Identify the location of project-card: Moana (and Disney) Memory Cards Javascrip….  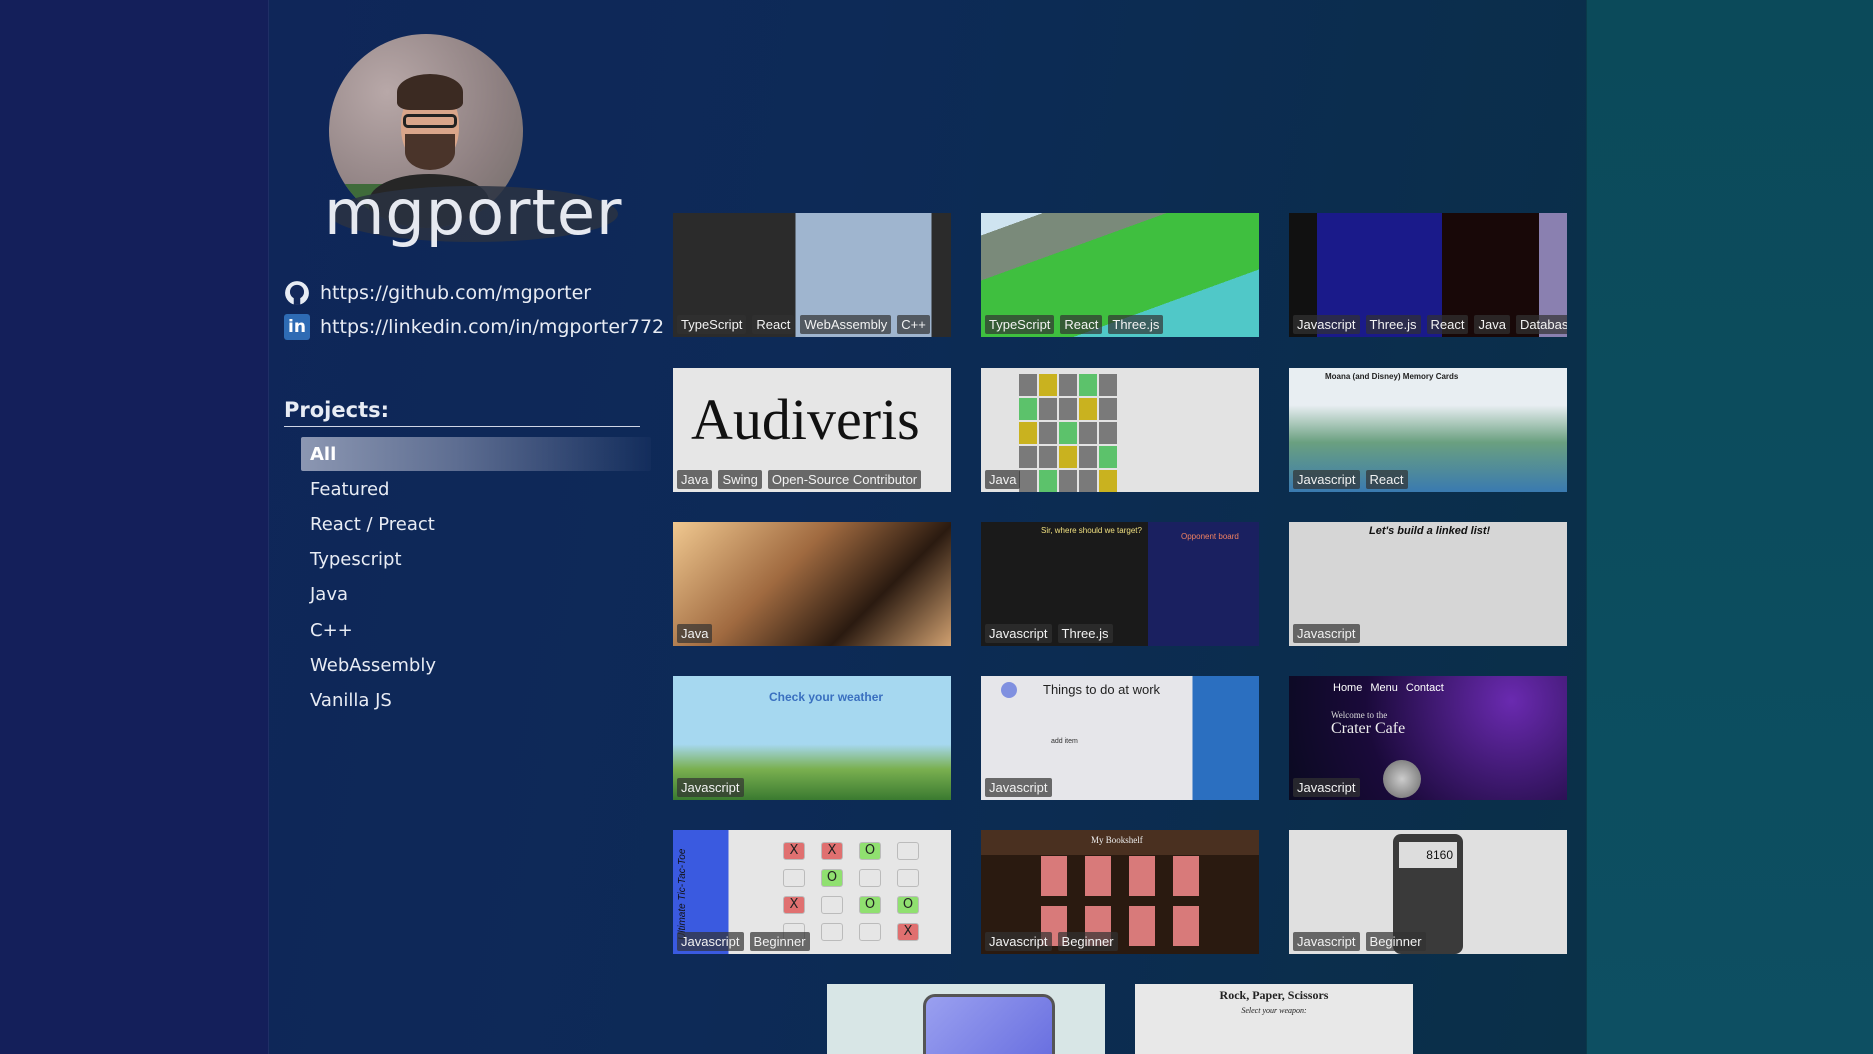
(1428, 430).